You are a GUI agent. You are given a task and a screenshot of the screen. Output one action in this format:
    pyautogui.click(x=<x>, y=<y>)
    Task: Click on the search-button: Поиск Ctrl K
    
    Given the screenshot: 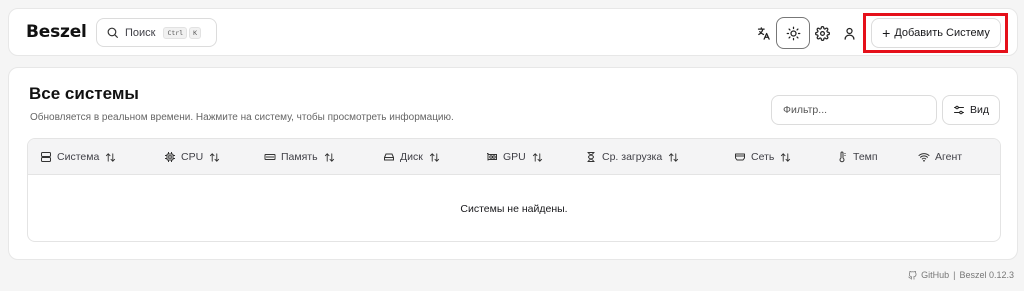 What is the action you would take?
    pyautogui.click(x=156, y=32)
    